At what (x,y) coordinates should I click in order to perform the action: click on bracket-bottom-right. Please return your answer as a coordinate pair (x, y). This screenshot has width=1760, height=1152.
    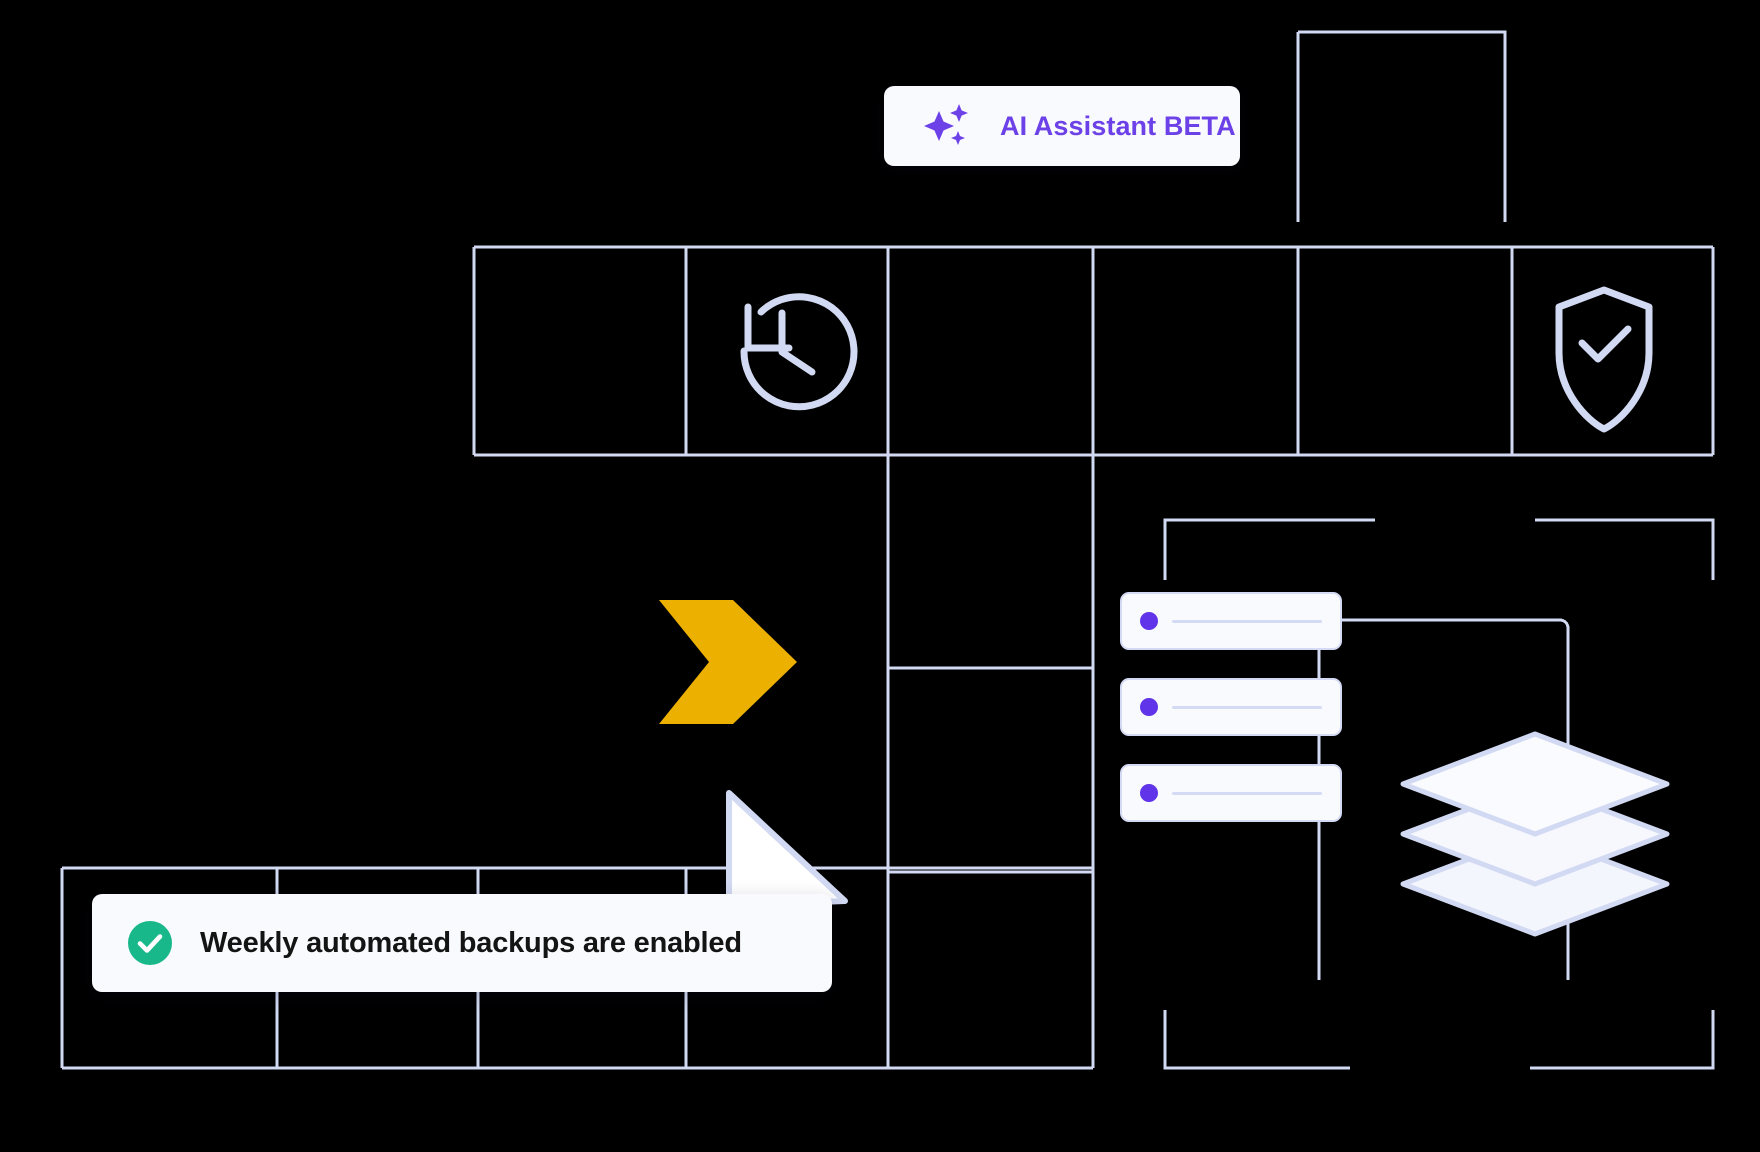
    Looking at the image, I should click on (1622, 1040).